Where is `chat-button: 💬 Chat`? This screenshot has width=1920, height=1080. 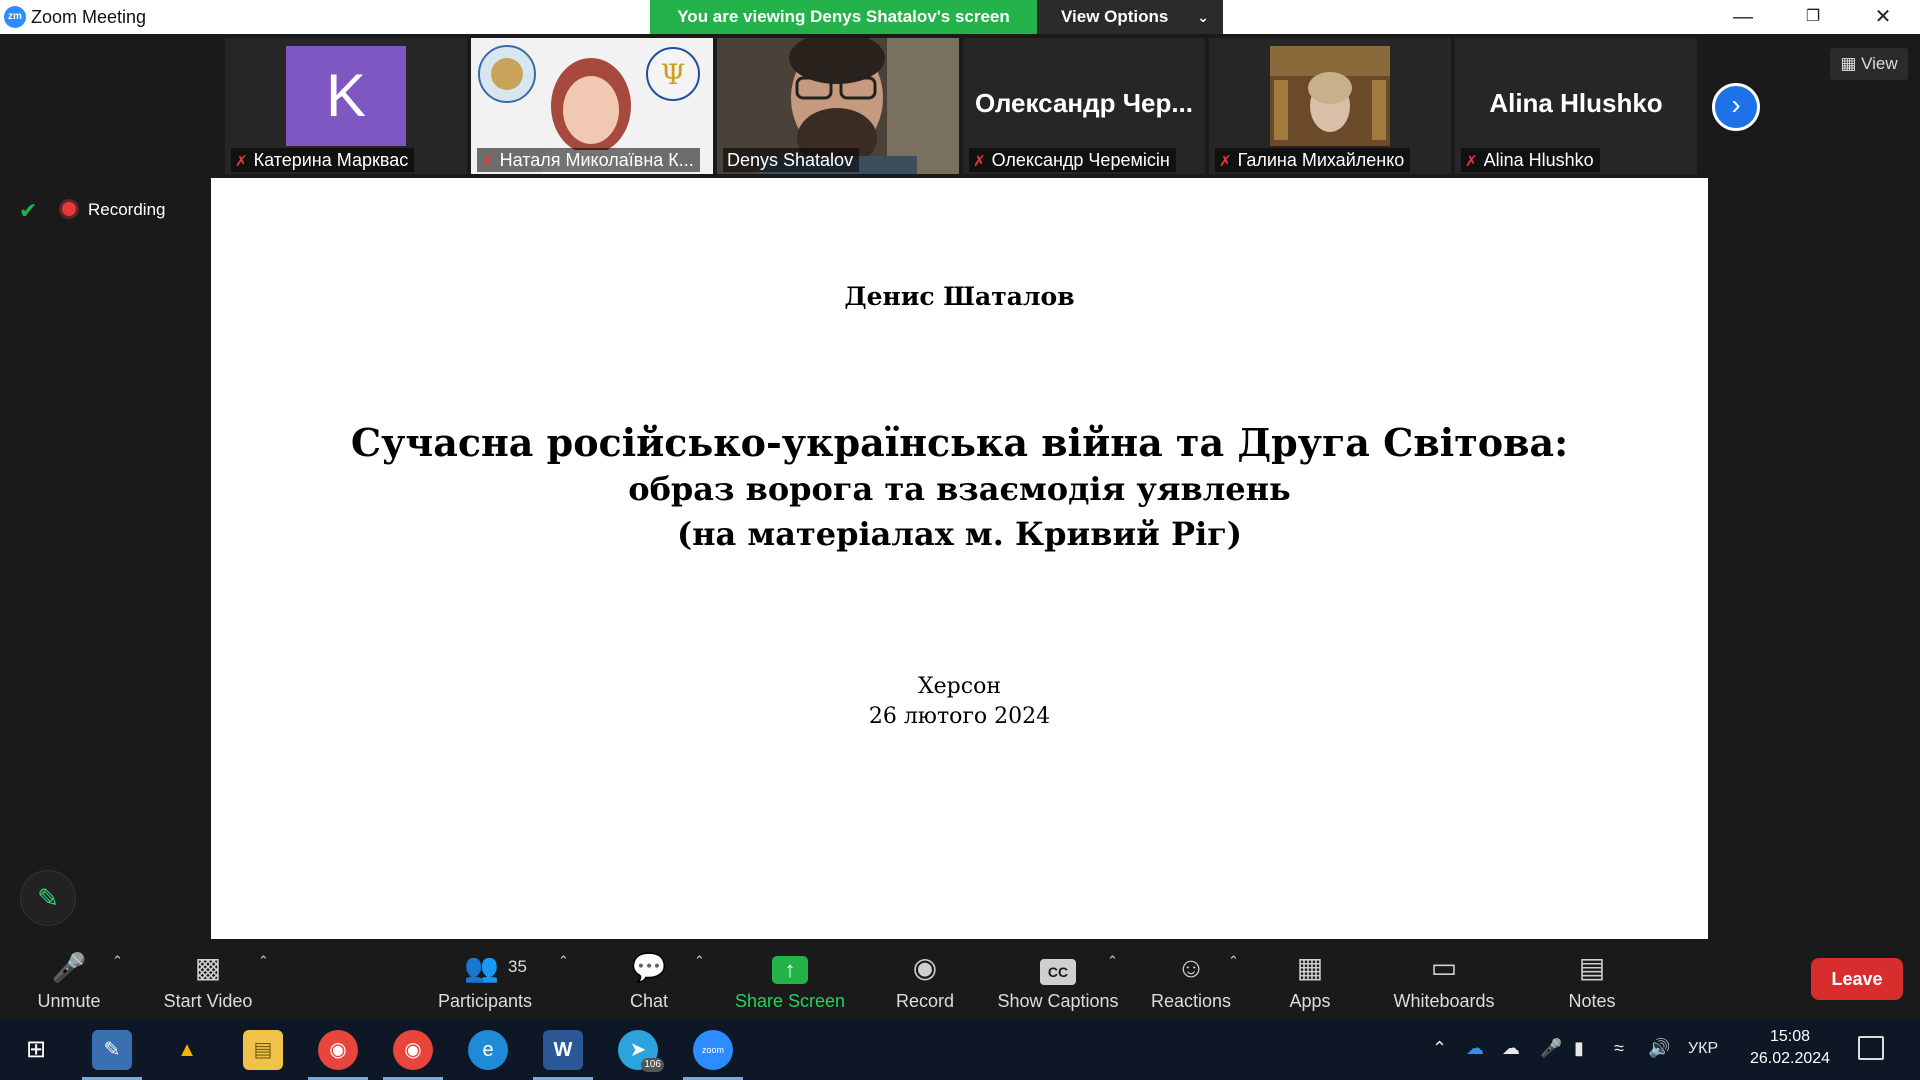 chat-button: 💬 Chat is located at coordinates (649, 980).